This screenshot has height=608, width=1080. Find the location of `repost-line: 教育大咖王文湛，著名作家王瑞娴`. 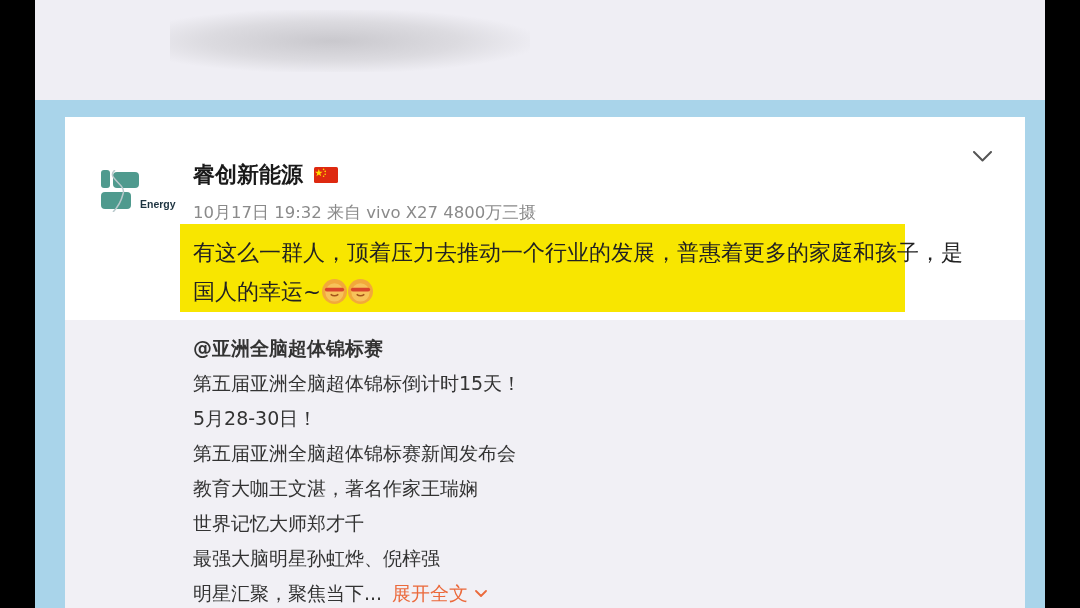

repost-line: 教育大咖王文湛，著名作家王瑞娴 is located at coordinates (335, 488).